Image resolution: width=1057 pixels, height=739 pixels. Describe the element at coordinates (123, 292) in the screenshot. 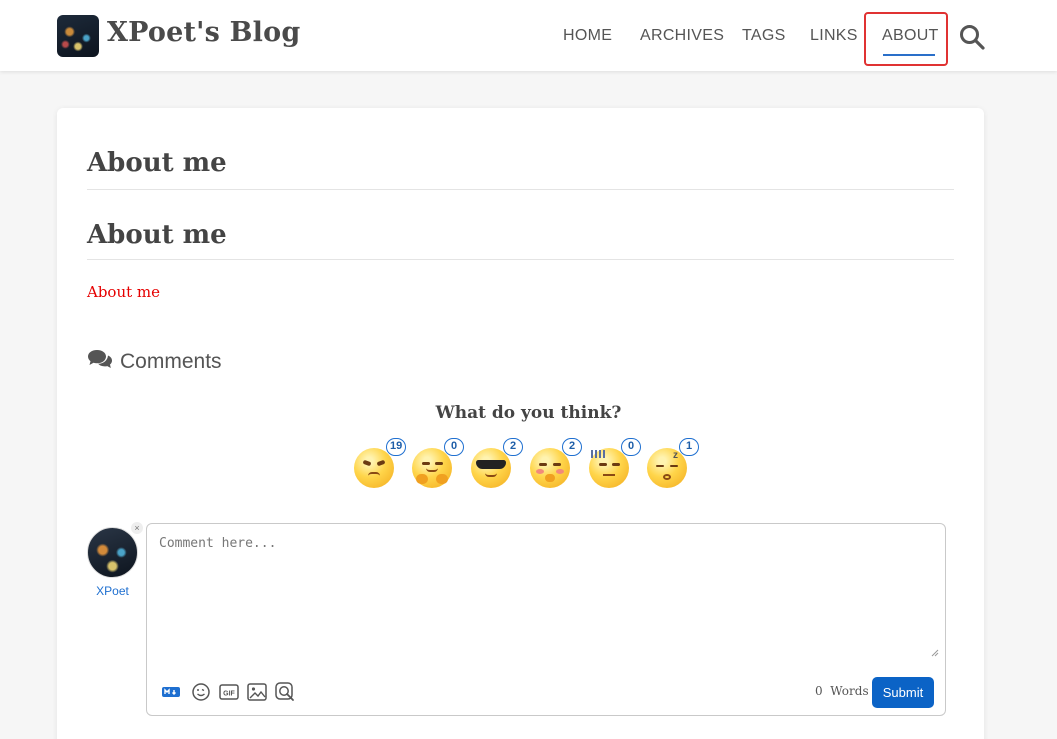

I see `about-me-link: About me` at that location.